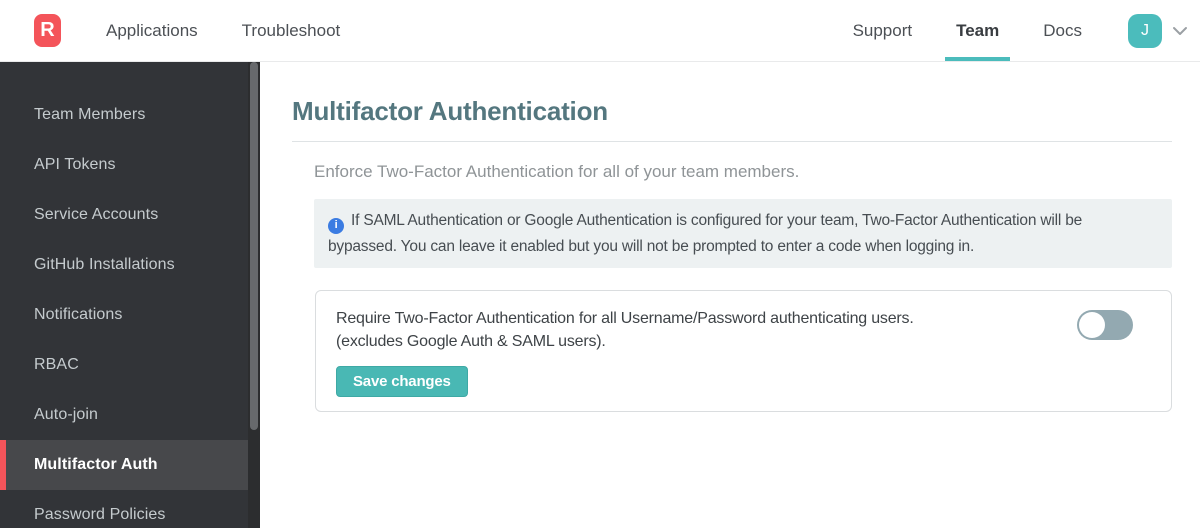 The width and height of the screenshot is (1200, 528). What do you see at coordinates (471, 341) in the screenshot?
I see `setting-text-line2: (excludes Google Auth & SAML users).` at bounding box center [471, 341].